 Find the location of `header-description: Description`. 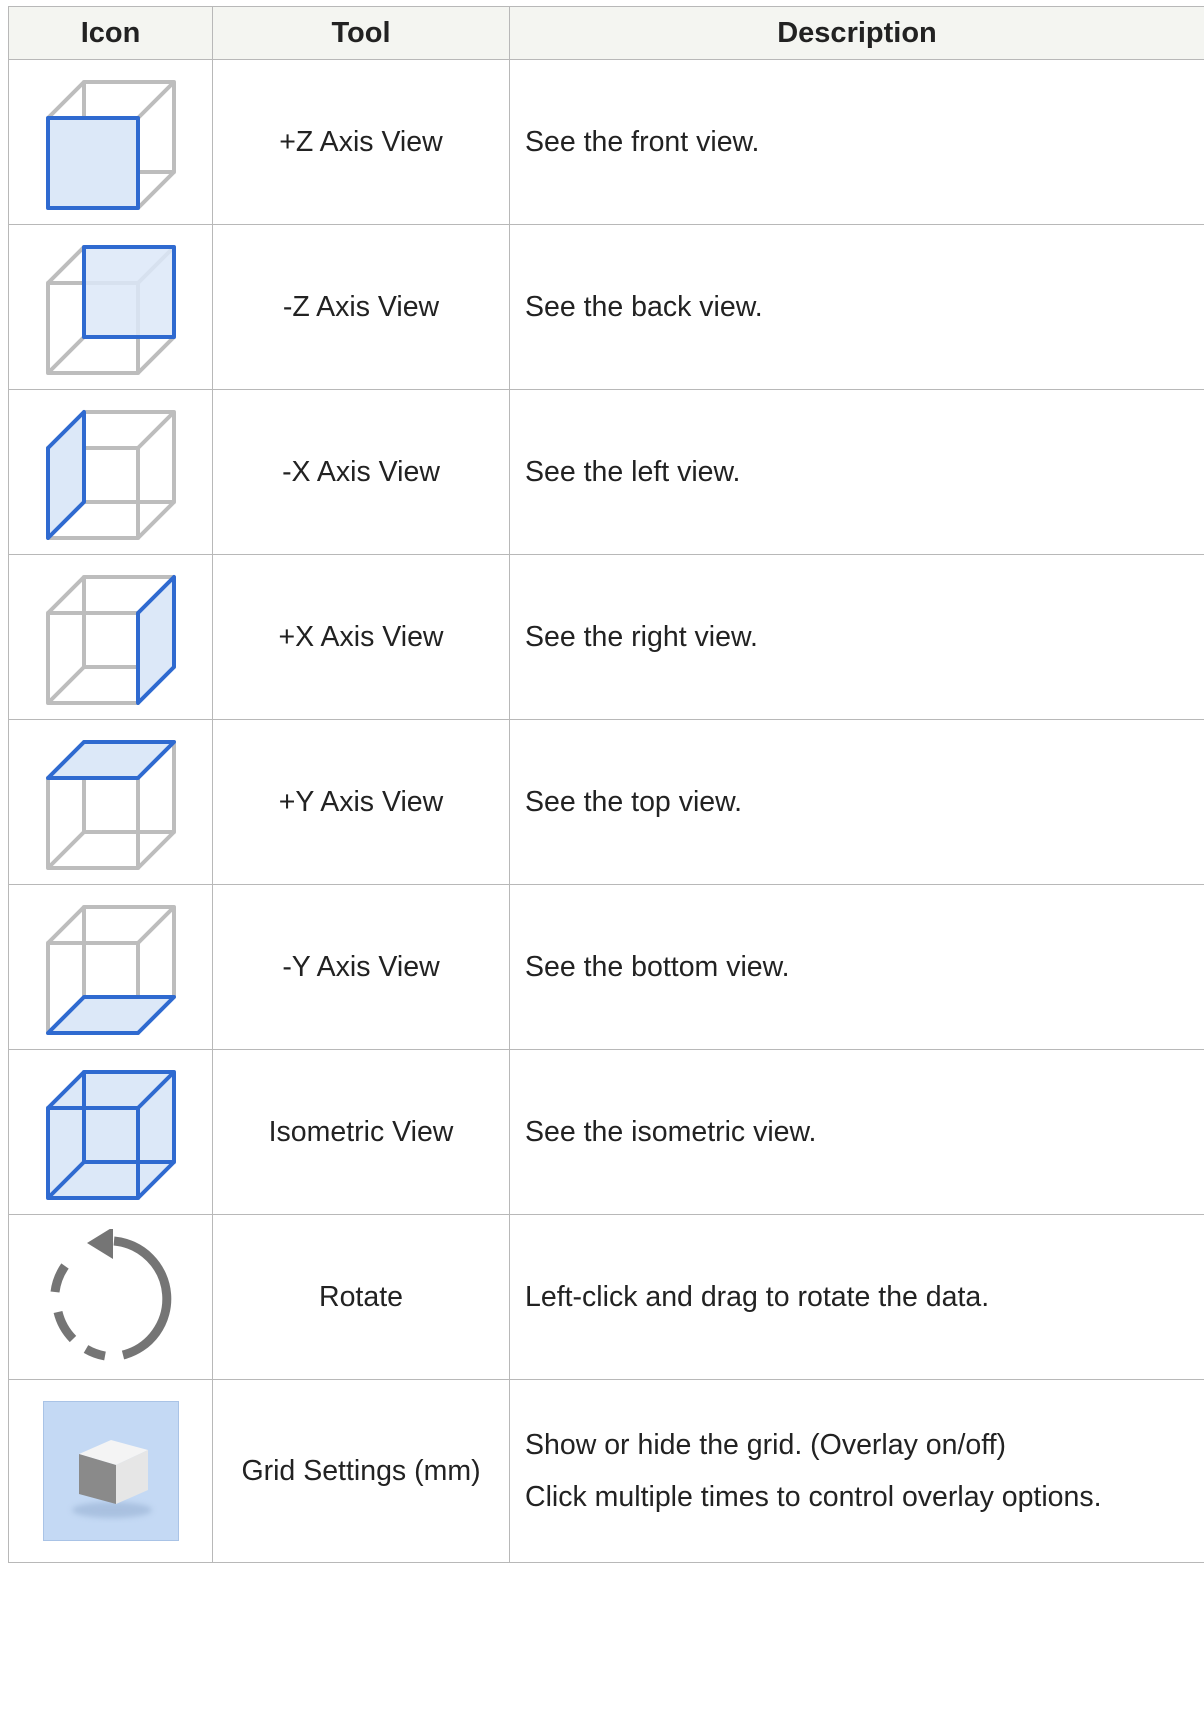

header-description: Description is located at coordinates (856, 33).